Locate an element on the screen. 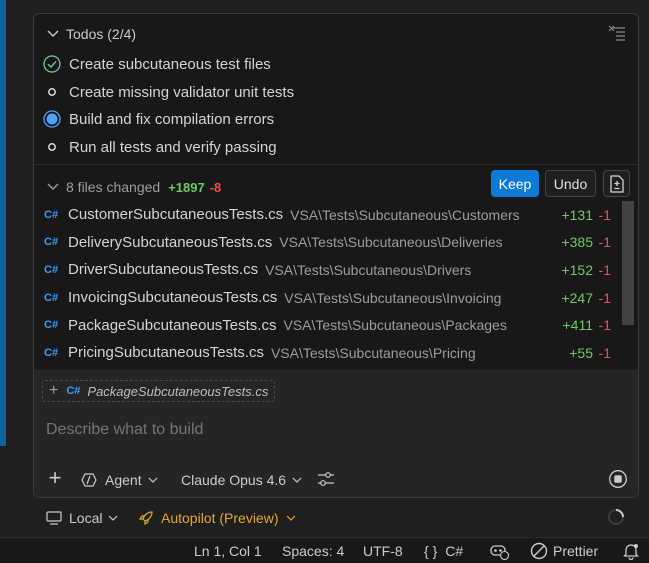  todos-header: Todos (2/4) is located at coordinates (90, 34).